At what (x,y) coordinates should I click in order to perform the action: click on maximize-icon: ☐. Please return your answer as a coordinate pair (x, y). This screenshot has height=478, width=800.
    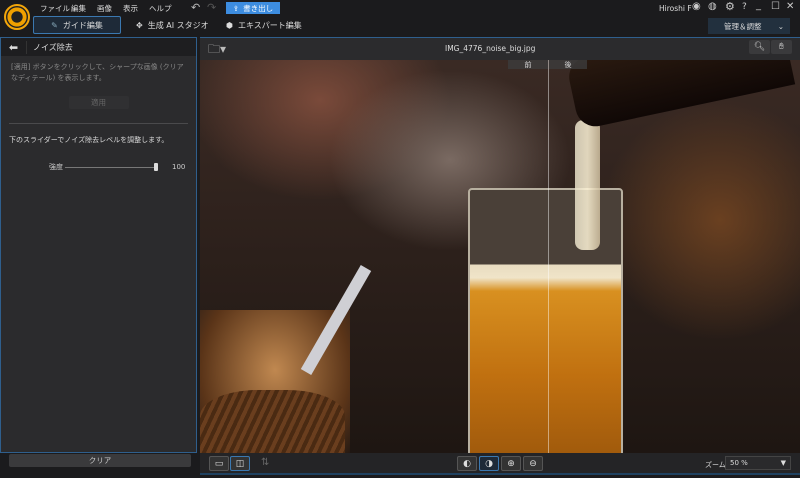
    Looking at the image, I should click on (775, 6).